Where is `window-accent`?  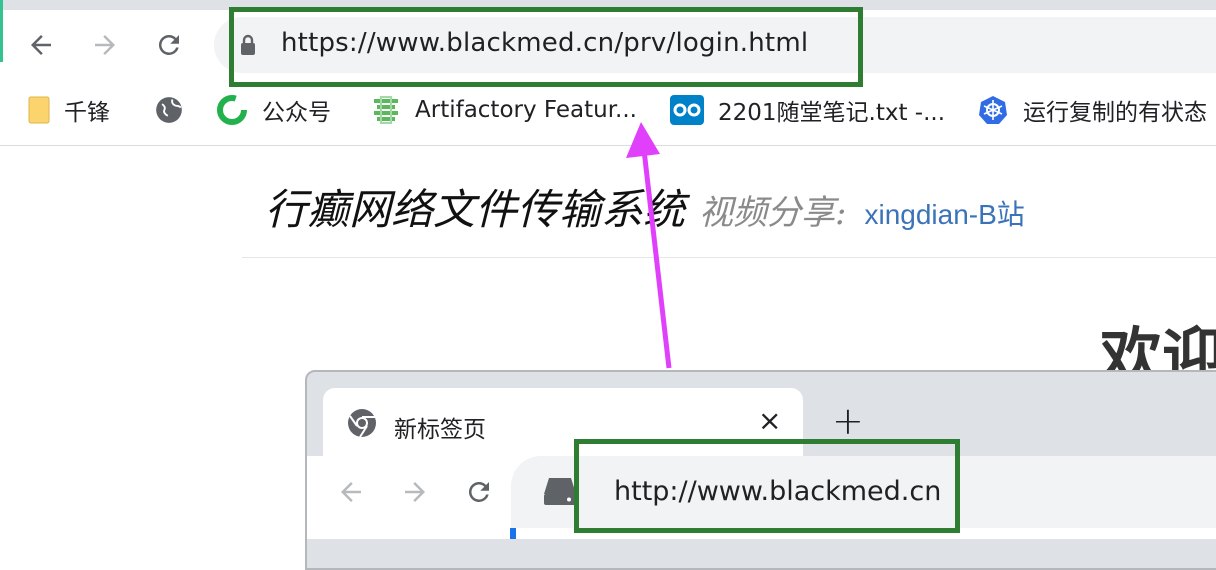 window-accent is located at coordinates (1, 31).